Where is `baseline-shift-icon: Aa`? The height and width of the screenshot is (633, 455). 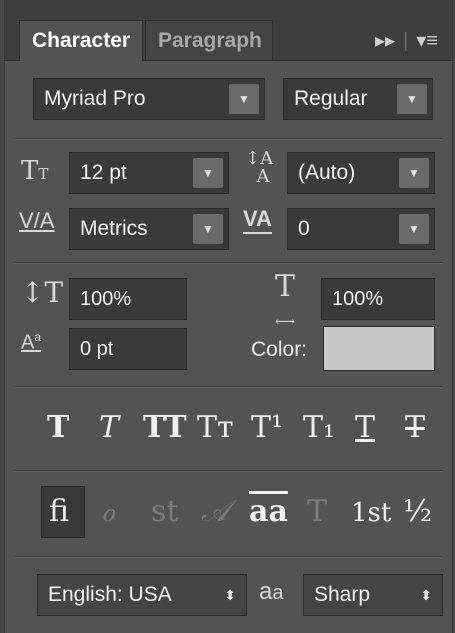
baseline-shift-icon: Aa is located at coordinates (31, 342).